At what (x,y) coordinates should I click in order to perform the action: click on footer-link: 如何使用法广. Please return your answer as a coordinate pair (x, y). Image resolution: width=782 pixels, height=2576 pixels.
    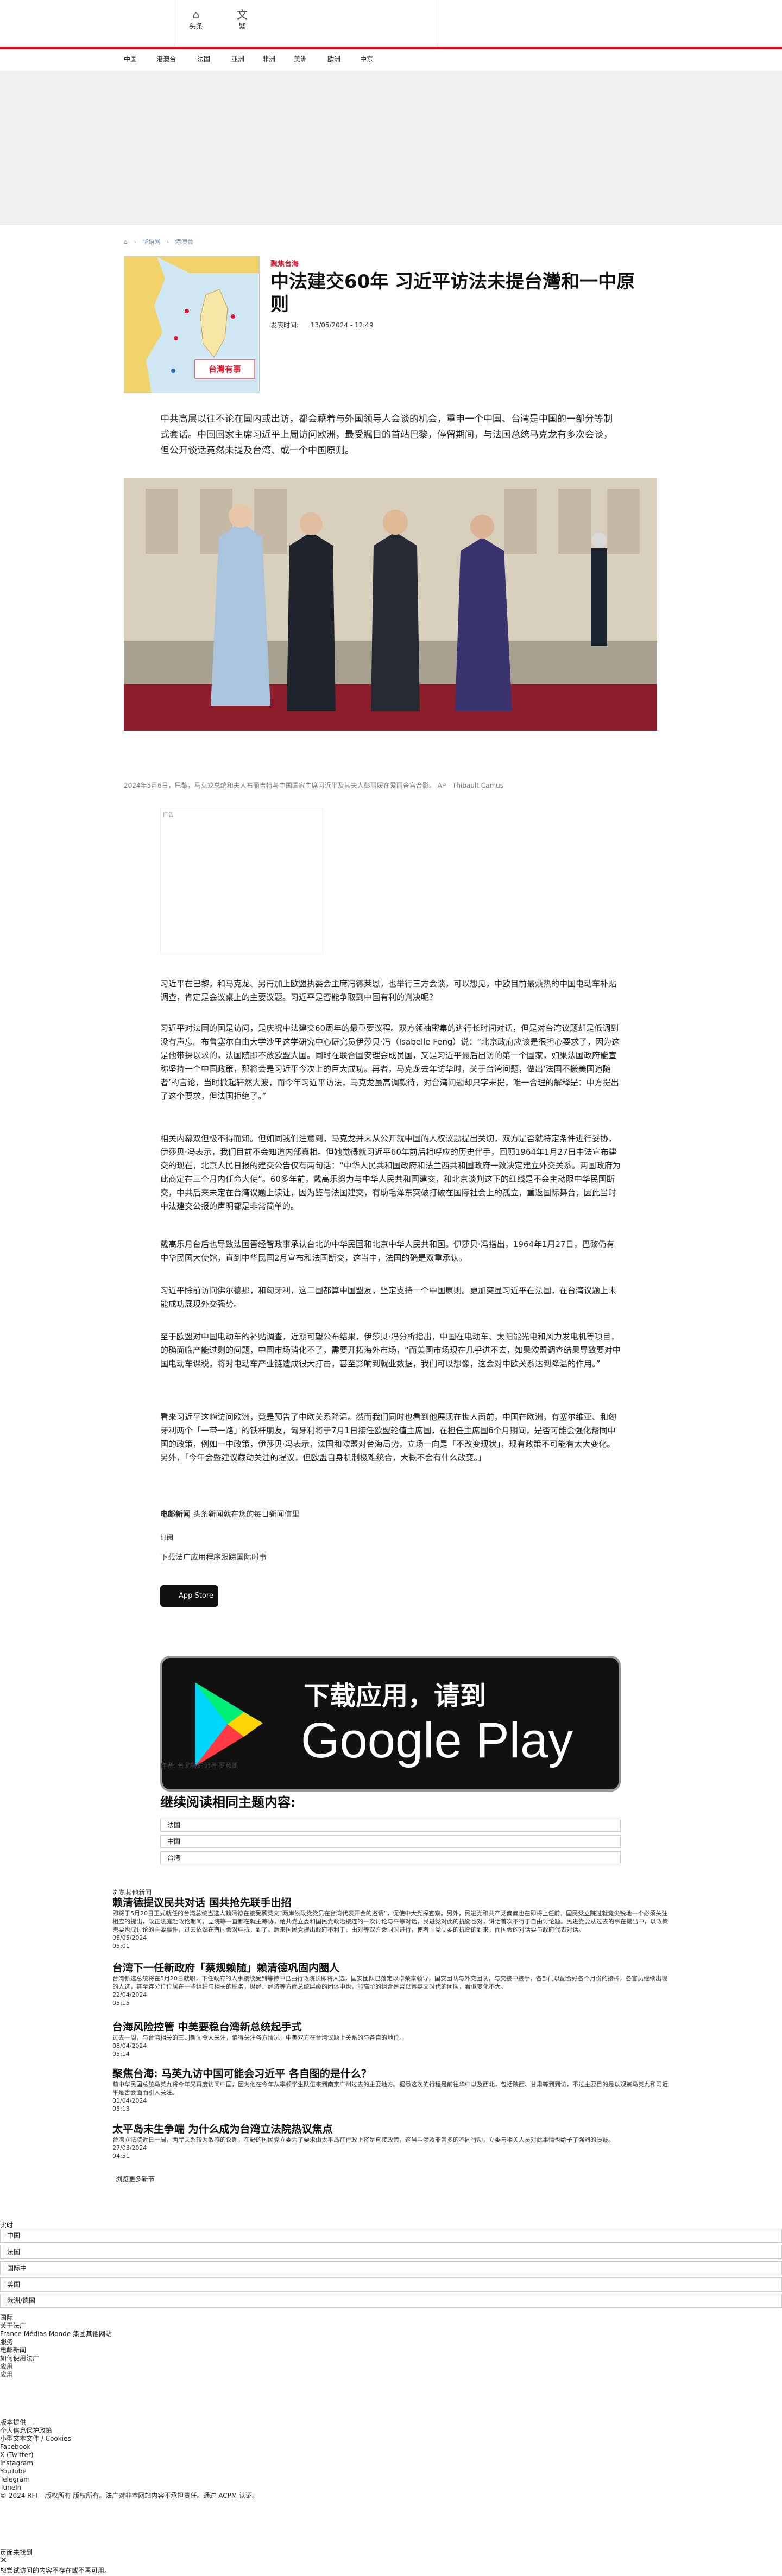
    Looking at the image, I should click on (56, 2359).